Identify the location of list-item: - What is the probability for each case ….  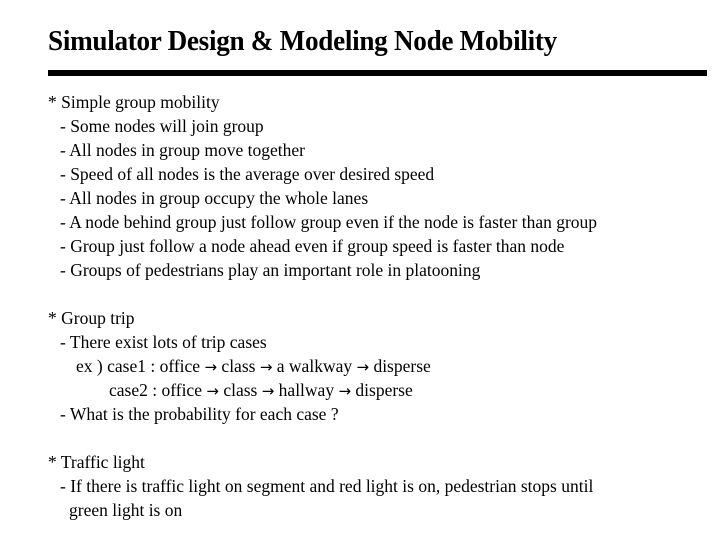
(199, 414).